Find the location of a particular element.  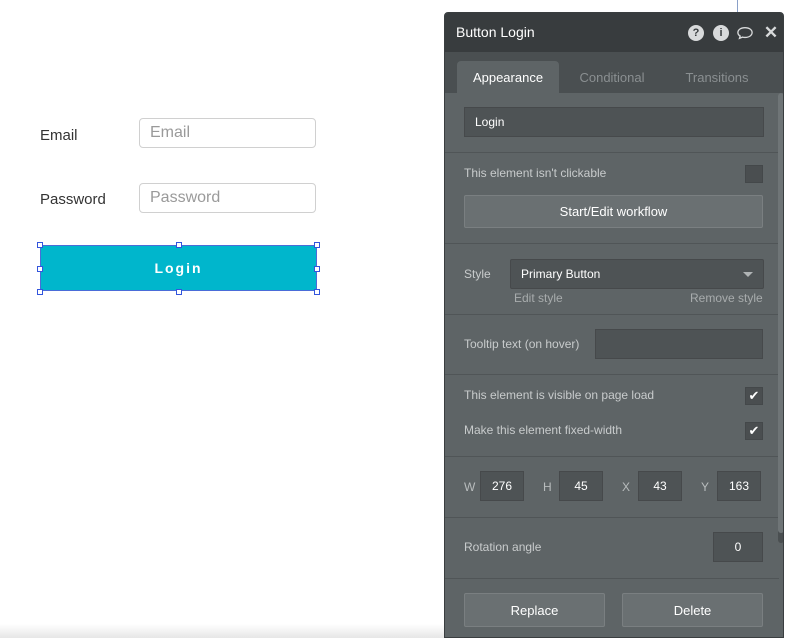

chevron-down-icon is located at coordinates (748, 274).